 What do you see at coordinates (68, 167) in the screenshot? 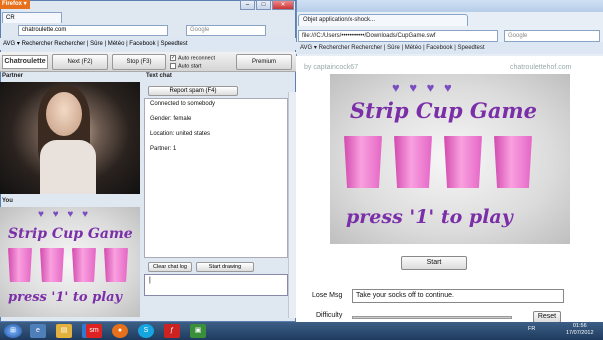
I see `partner-top` at bounding box center [68, 167].